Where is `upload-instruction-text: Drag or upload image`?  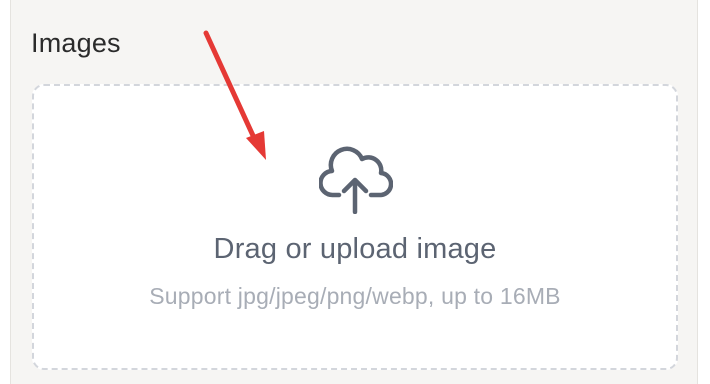 upload-instruction-text: Drag or upload image is located at coordinates (355, 249).